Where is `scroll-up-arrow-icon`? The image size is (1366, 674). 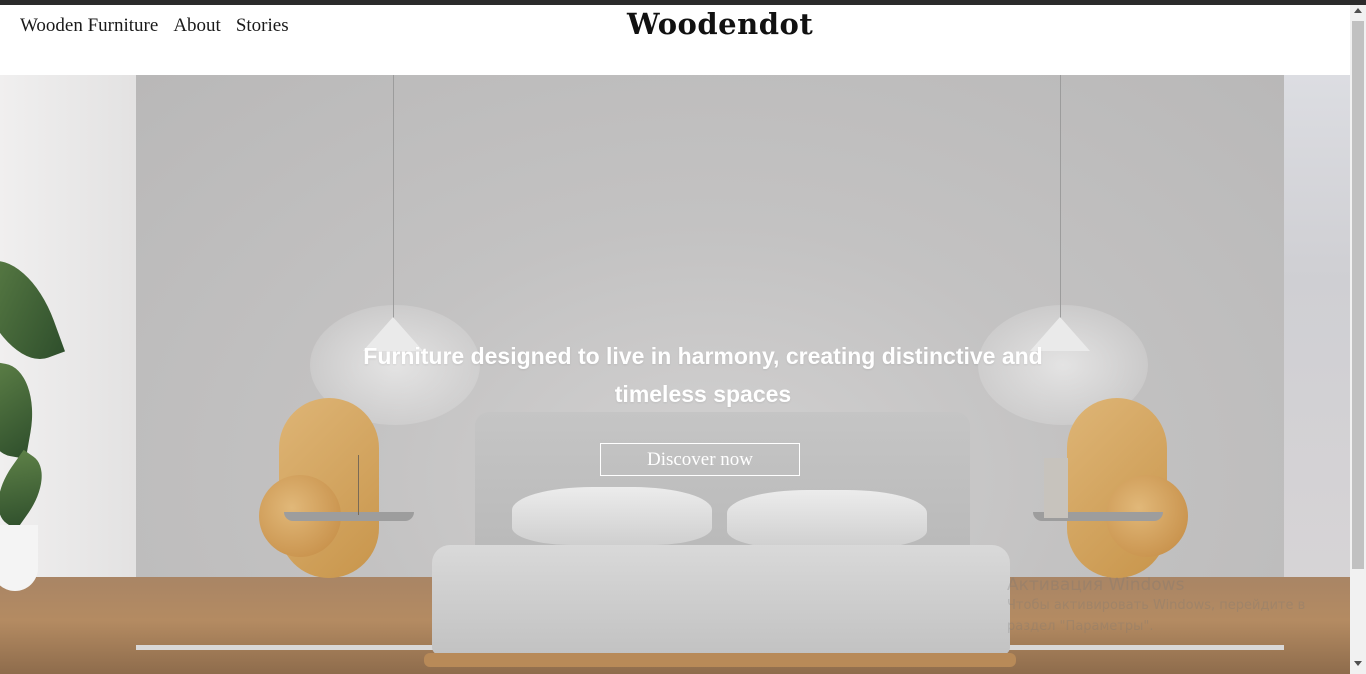
scroll-up-arrow-icon is located at coordinates (1358, 10).